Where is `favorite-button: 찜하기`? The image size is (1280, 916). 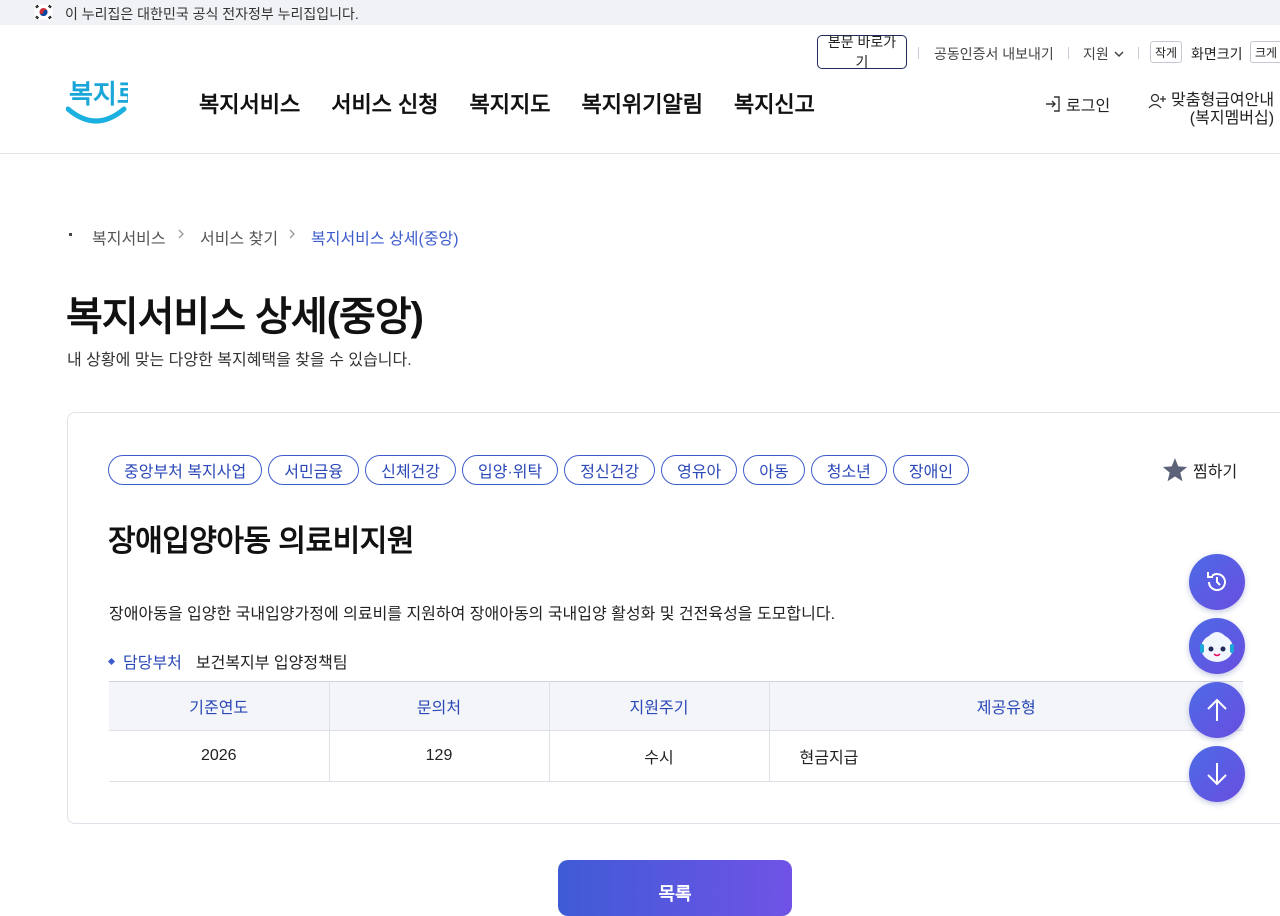
favorite-button: 찜하기 is located at coordinates (1199, 470).